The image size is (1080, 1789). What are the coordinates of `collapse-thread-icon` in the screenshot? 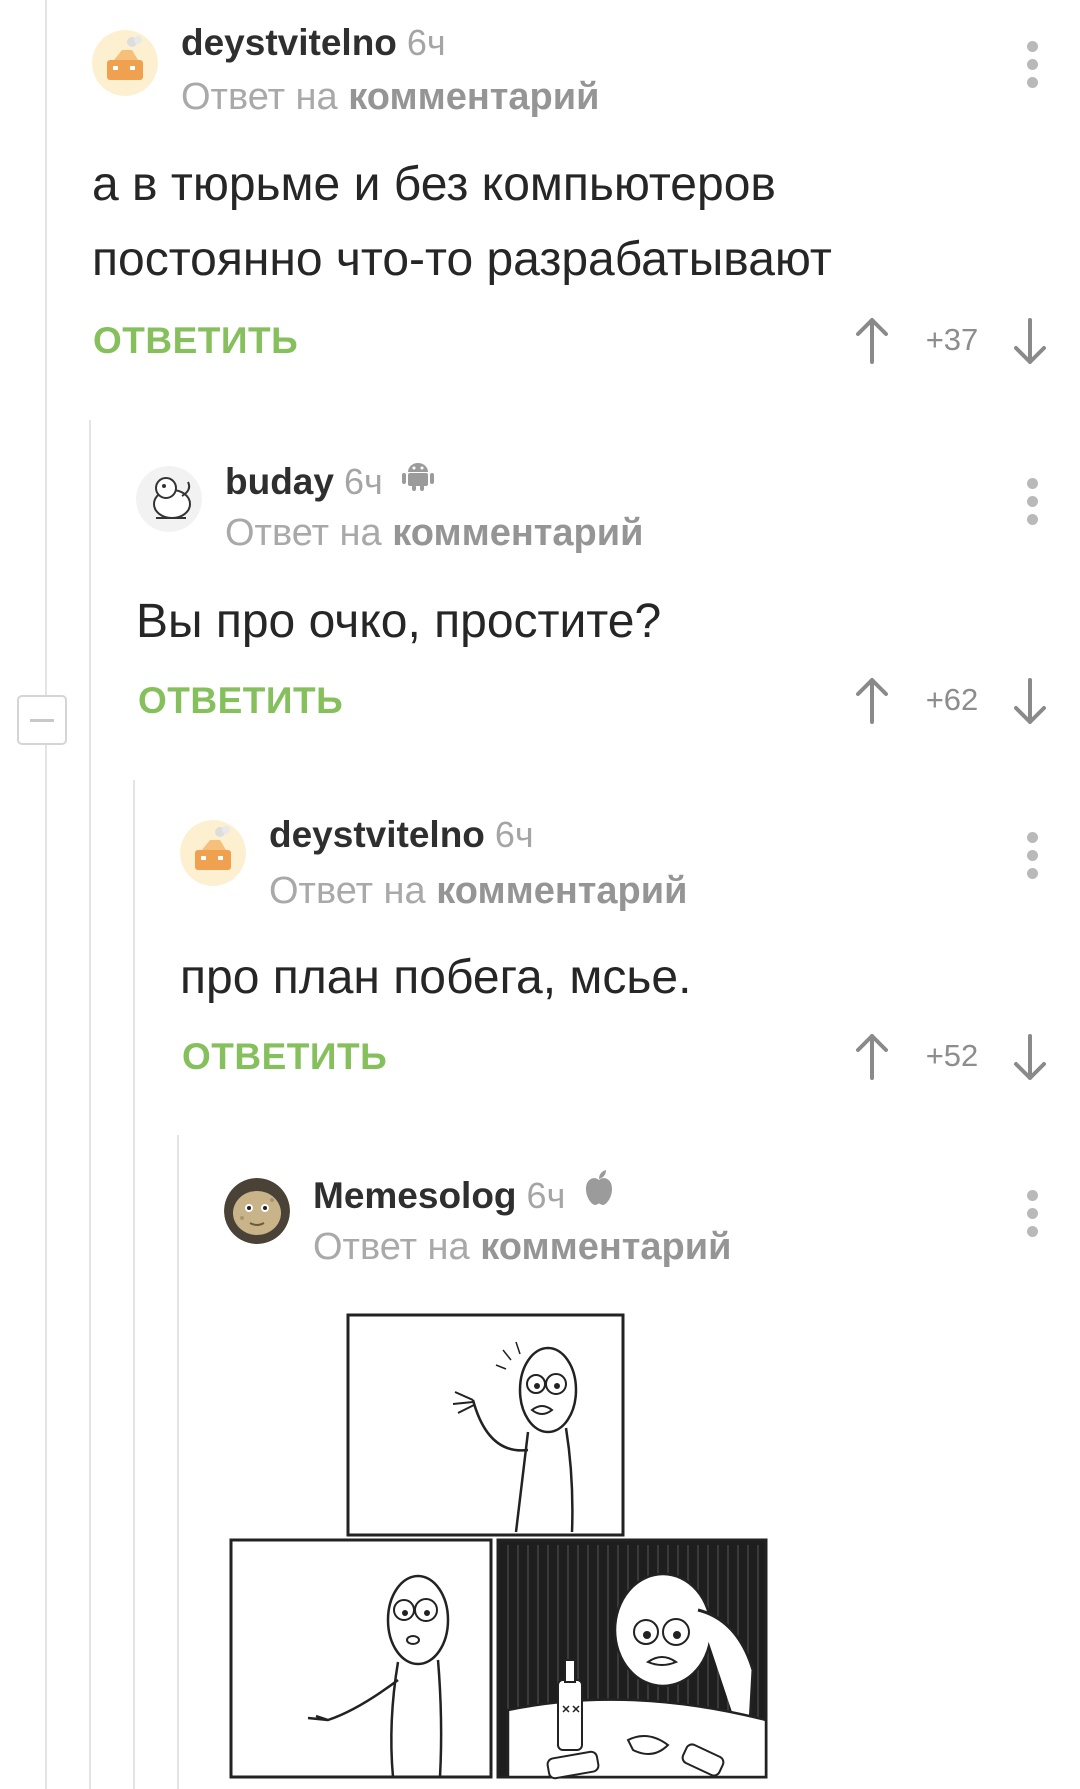 It's located at (42, 720).